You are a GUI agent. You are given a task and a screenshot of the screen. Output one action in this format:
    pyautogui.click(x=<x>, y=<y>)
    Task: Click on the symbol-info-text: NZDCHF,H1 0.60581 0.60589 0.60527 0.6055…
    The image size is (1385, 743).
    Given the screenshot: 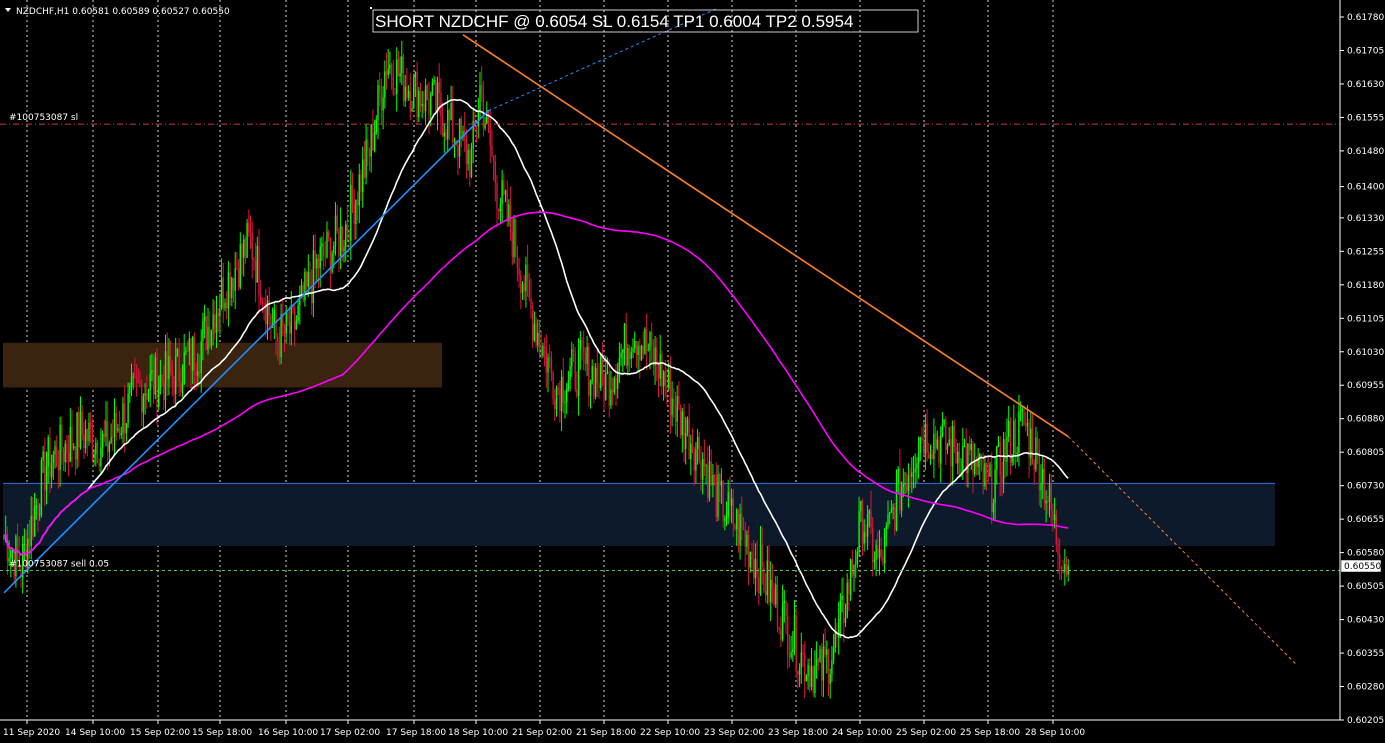 What is the action you would take?
    pyautogui.click(x=123, y=12)
    